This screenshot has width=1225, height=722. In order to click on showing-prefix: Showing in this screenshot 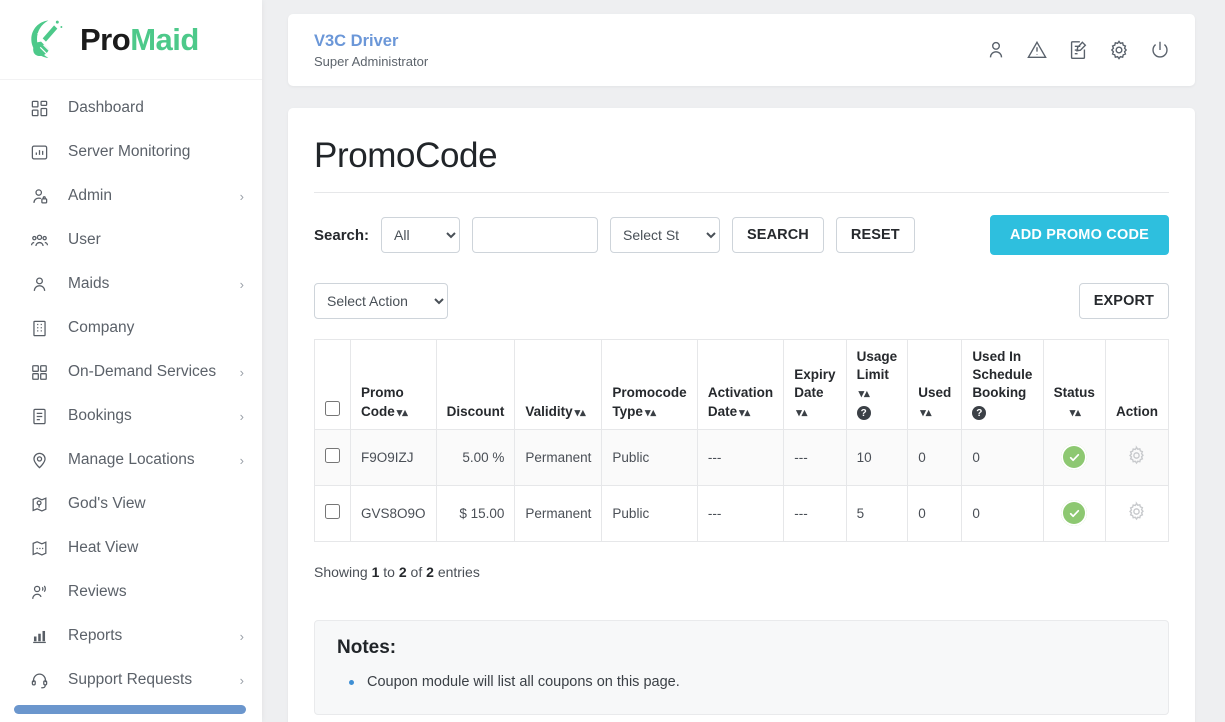, I will do `click(341, 571)`.